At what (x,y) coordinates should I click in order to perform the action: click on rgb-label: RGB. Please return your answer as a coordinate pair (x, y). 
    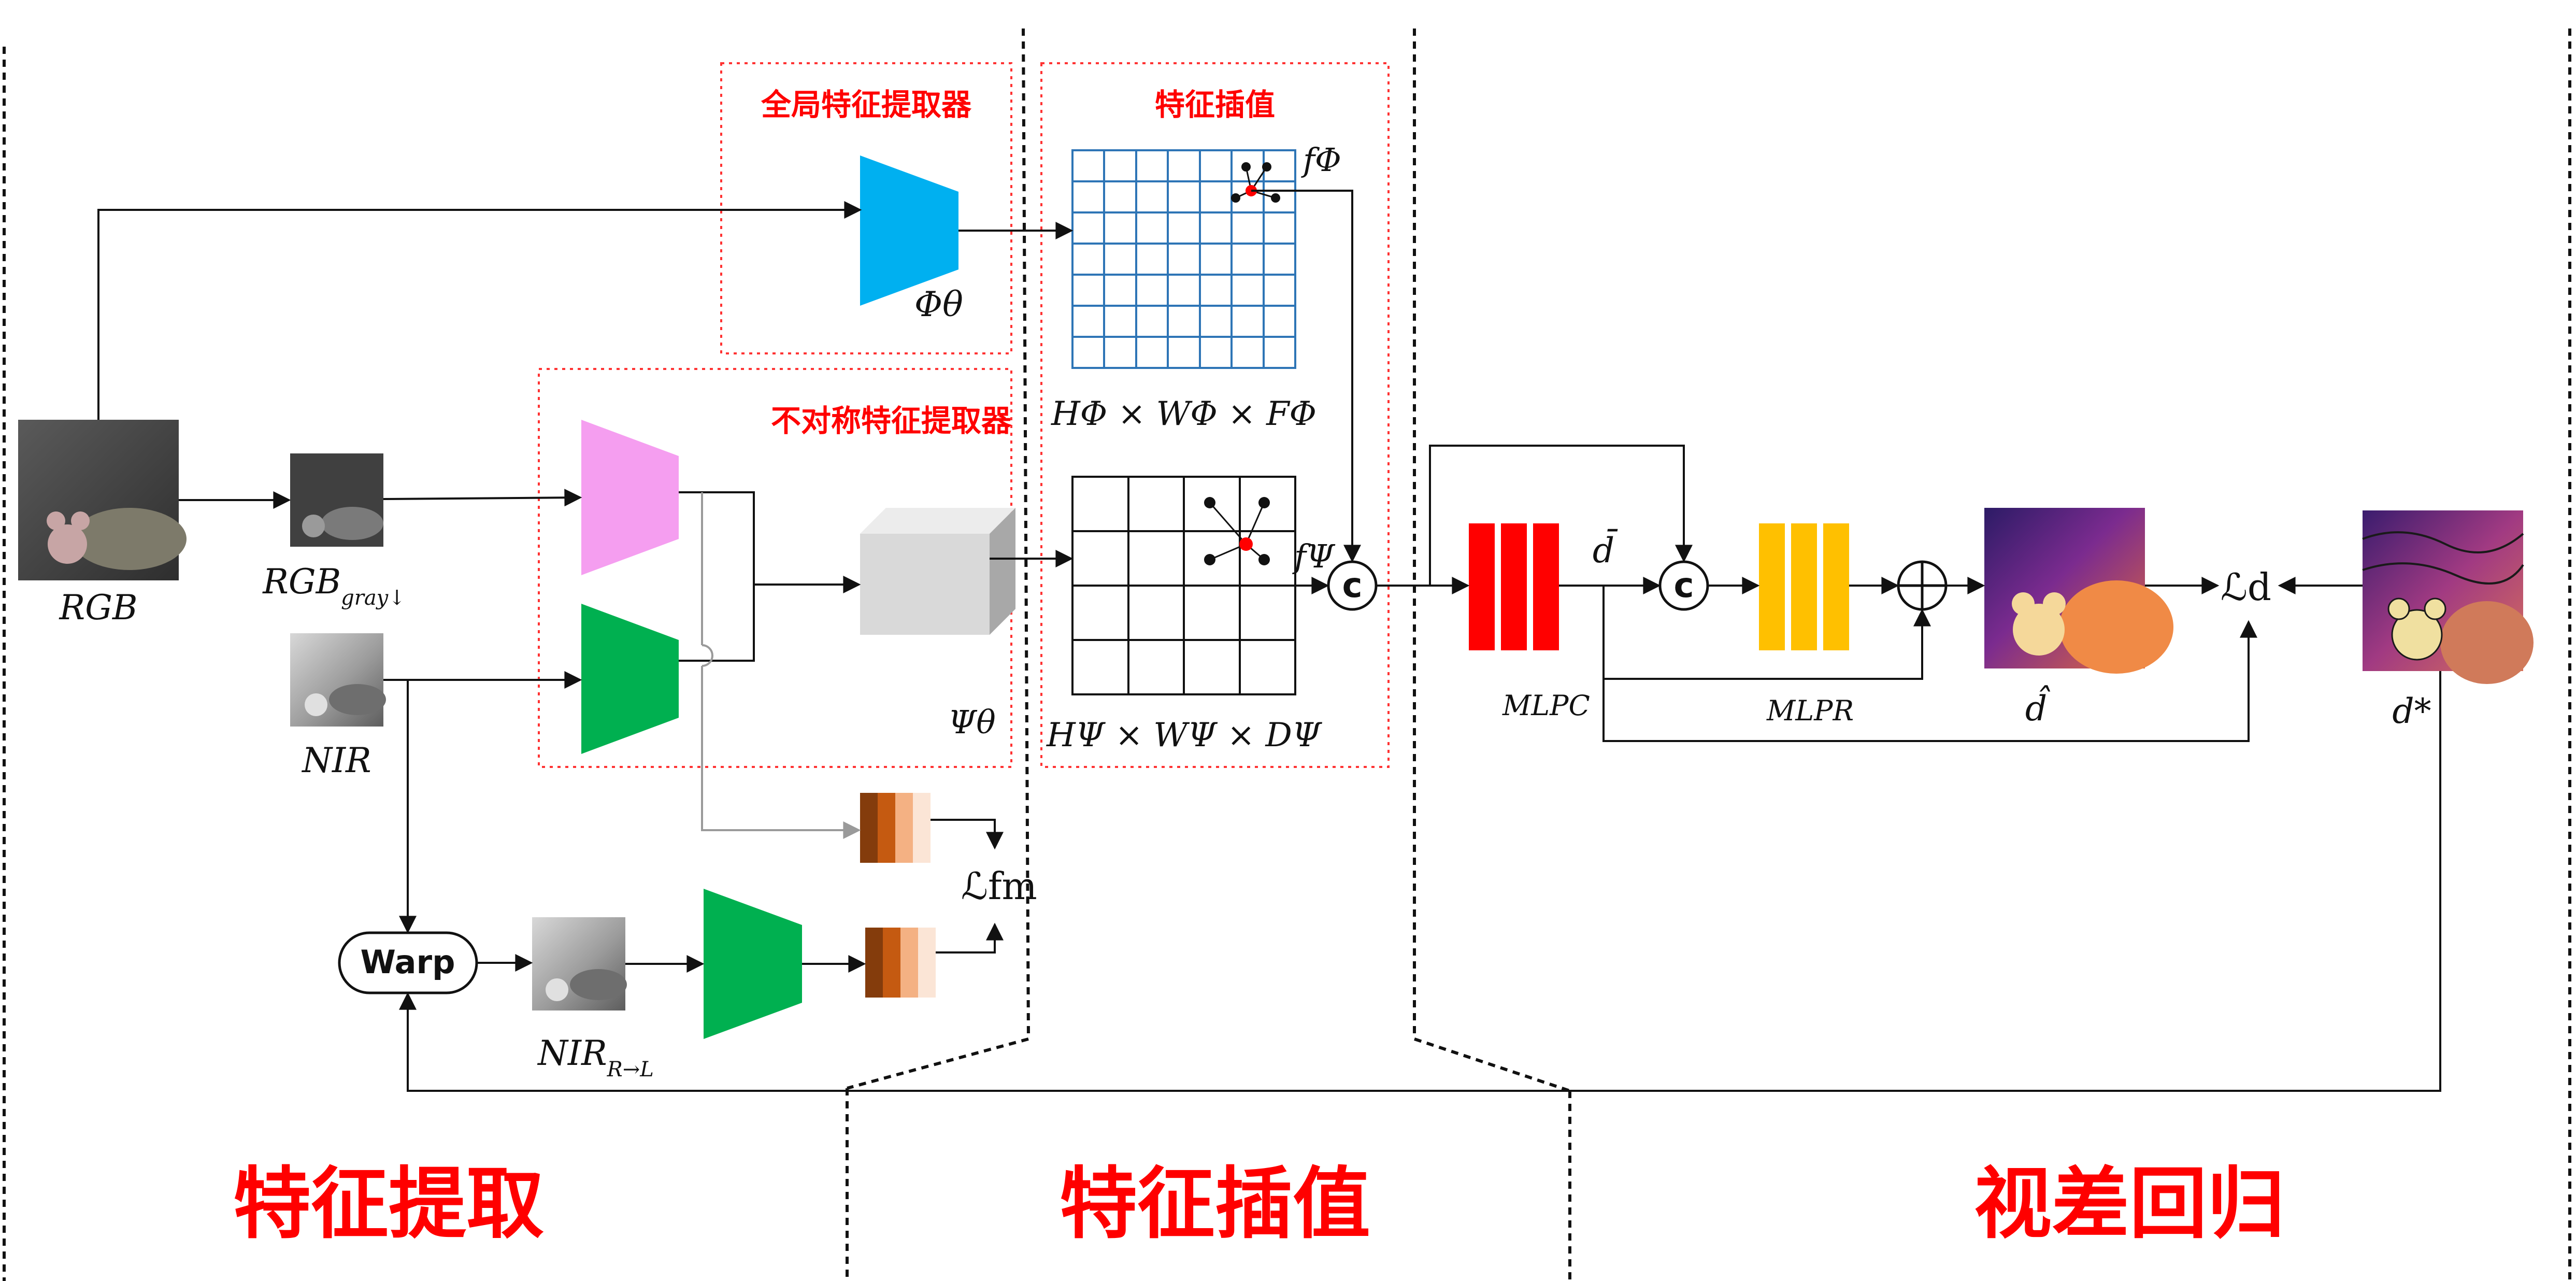
    Looking at the image, I should click on (98, 608).